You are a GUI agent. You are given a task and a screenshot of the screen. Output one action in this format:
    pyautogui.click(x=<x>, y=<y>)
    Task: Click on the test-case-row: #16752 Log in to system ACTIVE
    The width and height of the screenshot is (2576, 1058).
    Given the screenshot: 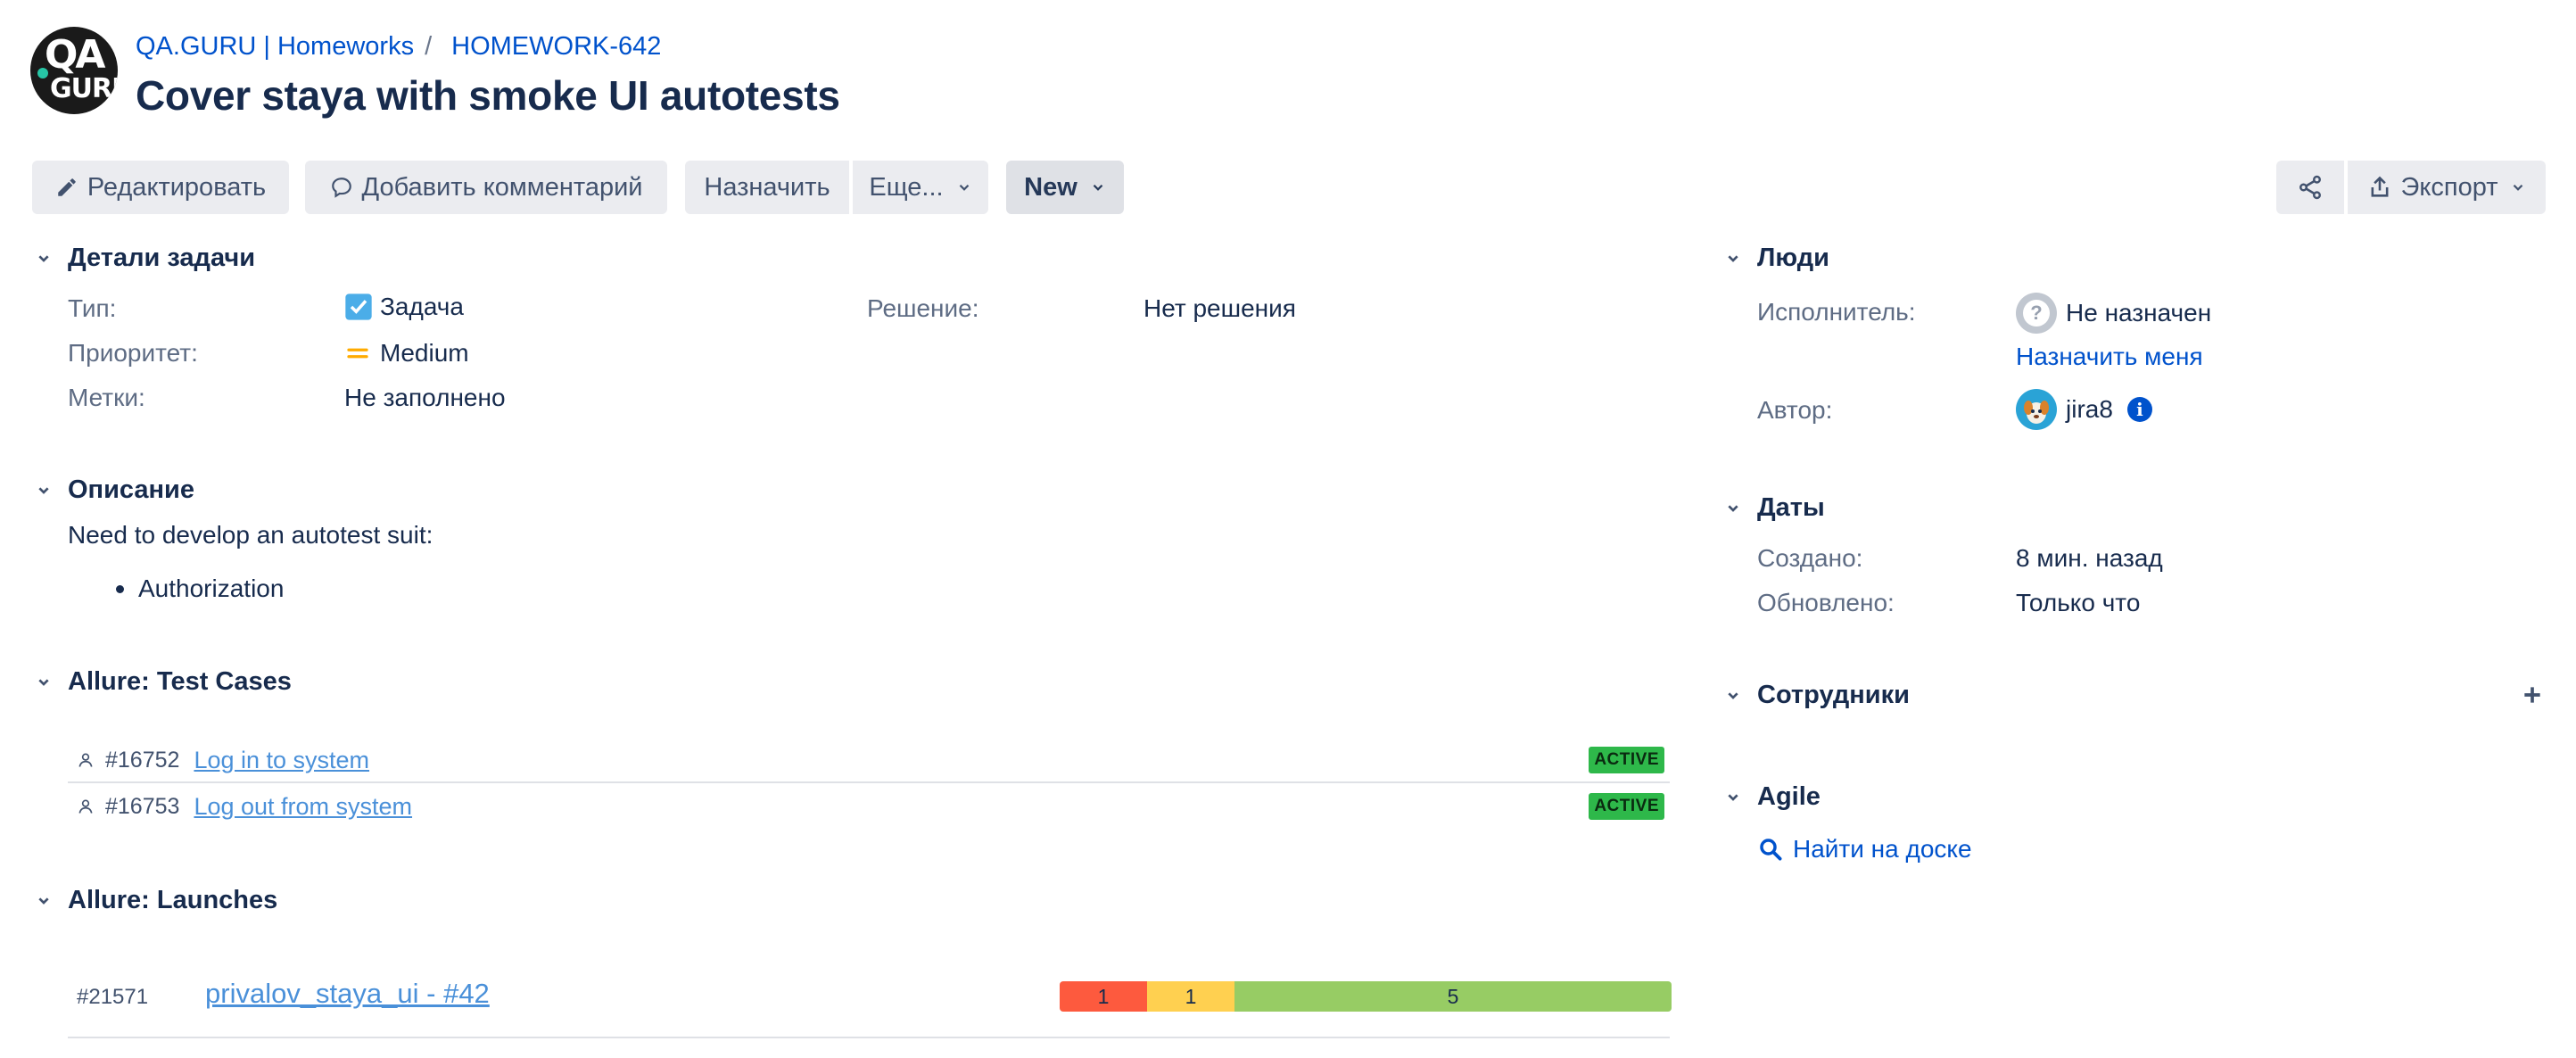 What is the action you would take?
    pyautogui.click(x=869, y=760)
    